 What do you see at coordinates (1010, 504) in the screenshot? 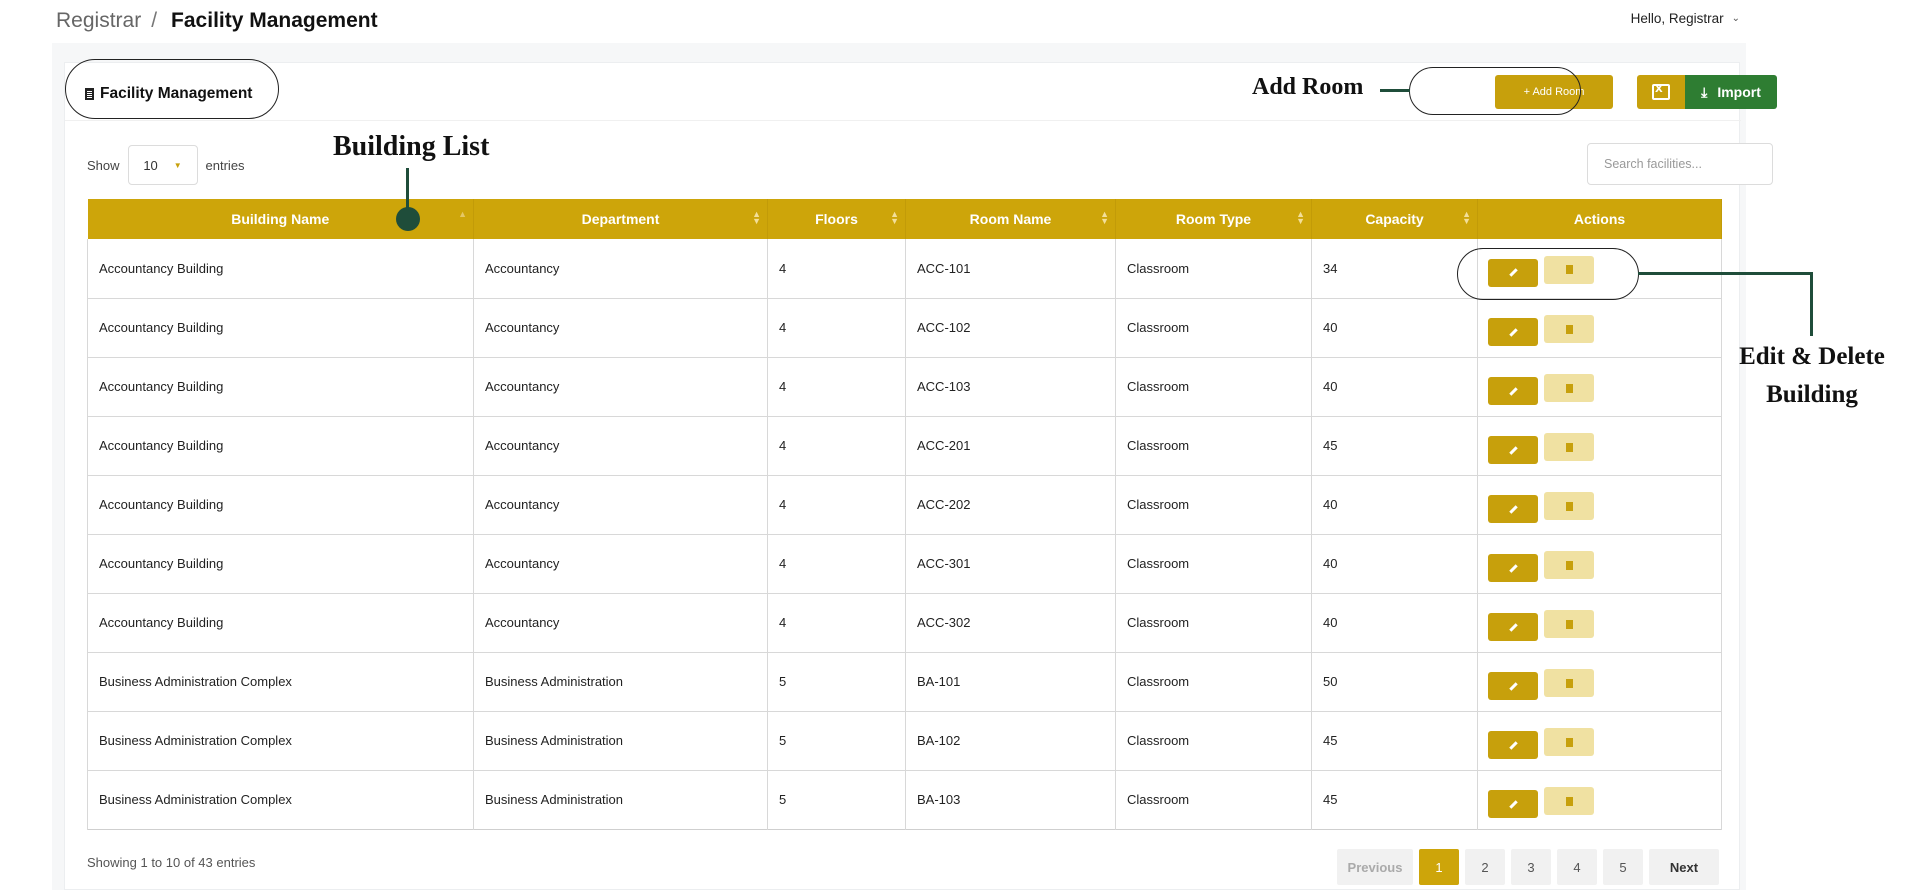
I see `cell-room: ACC-202` at bounding box center [1010, 504].